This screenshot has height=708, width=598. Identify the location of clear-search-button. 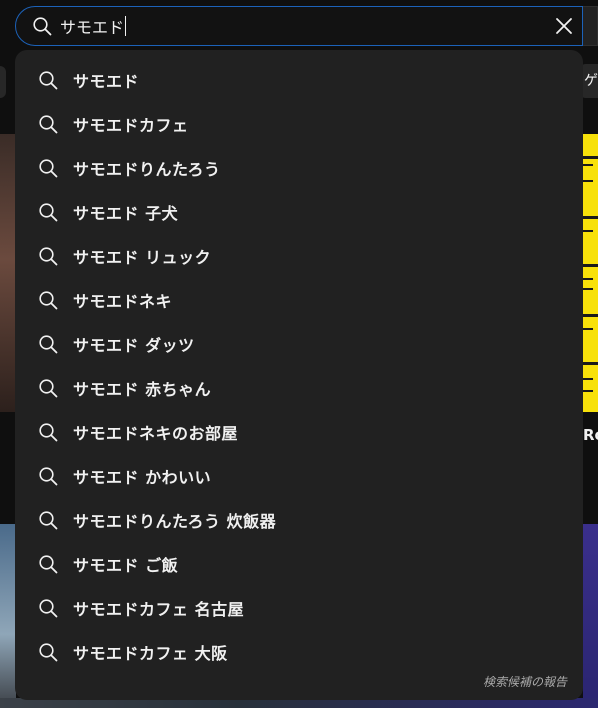
(564, 26).